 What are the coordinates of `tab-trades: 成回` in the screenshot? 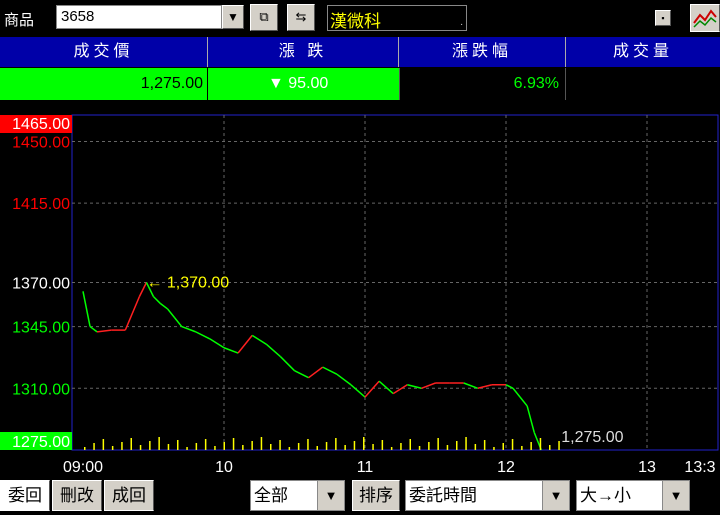 It's located at (129, 495).